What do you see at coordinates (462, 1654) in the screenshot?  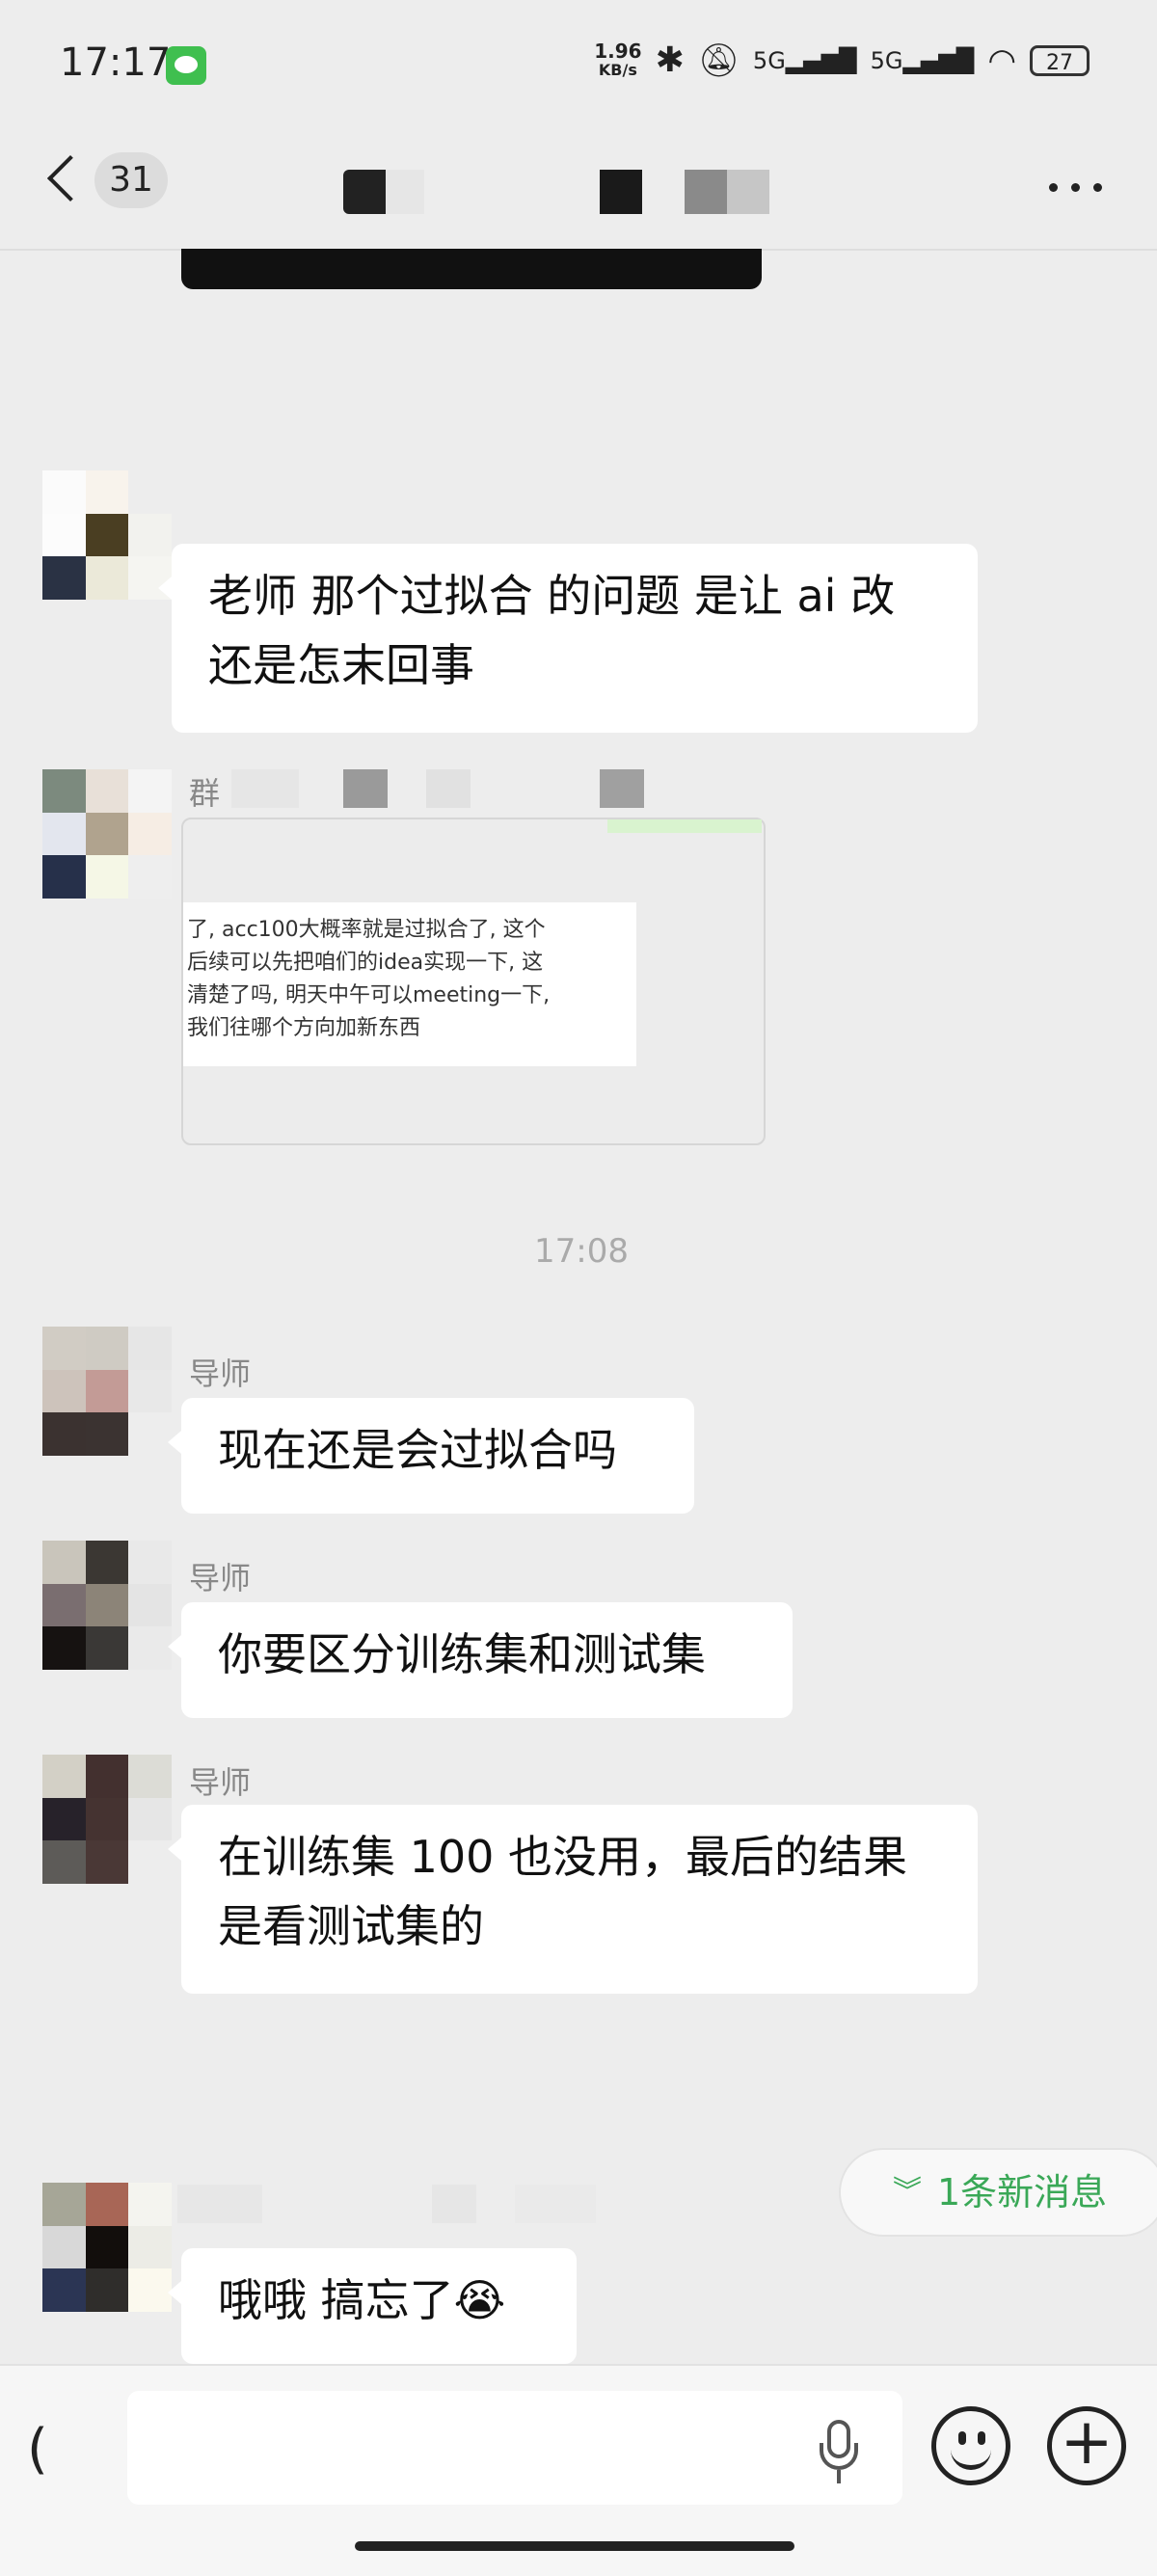 I see `message-text: 你要区分训练集和测试集` at bounding box center [462, 1654].